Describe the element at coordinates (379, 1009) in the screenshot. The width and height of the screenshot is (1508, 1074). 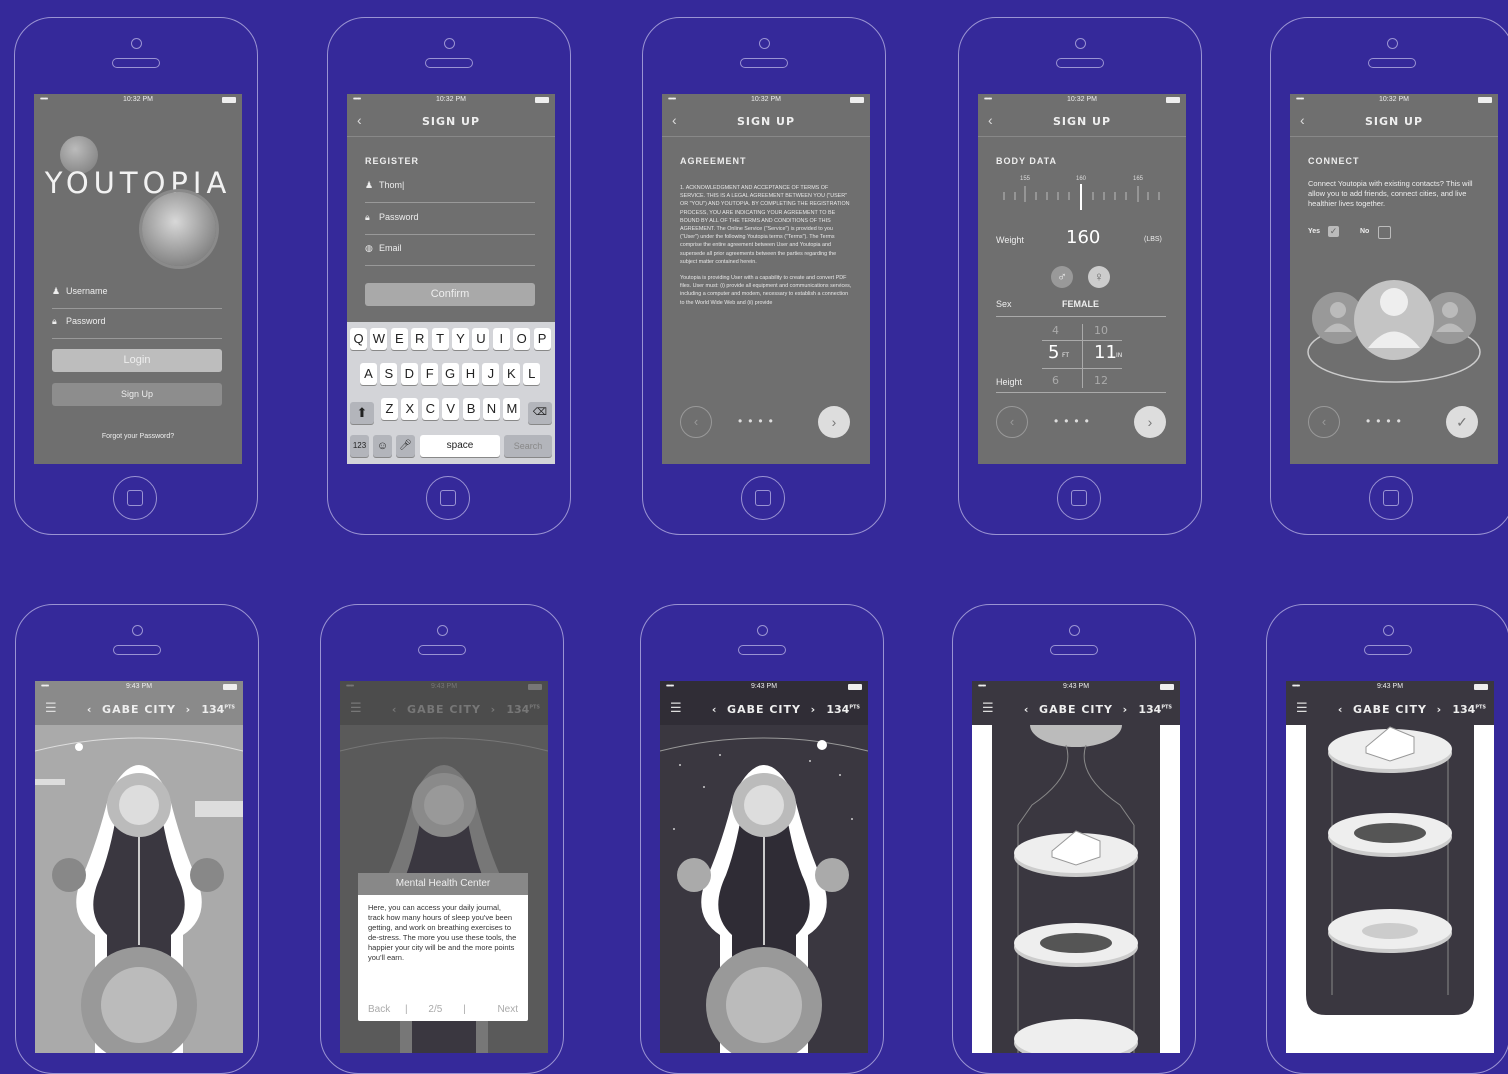
I see `tooltip-back-button: Back` at that location.